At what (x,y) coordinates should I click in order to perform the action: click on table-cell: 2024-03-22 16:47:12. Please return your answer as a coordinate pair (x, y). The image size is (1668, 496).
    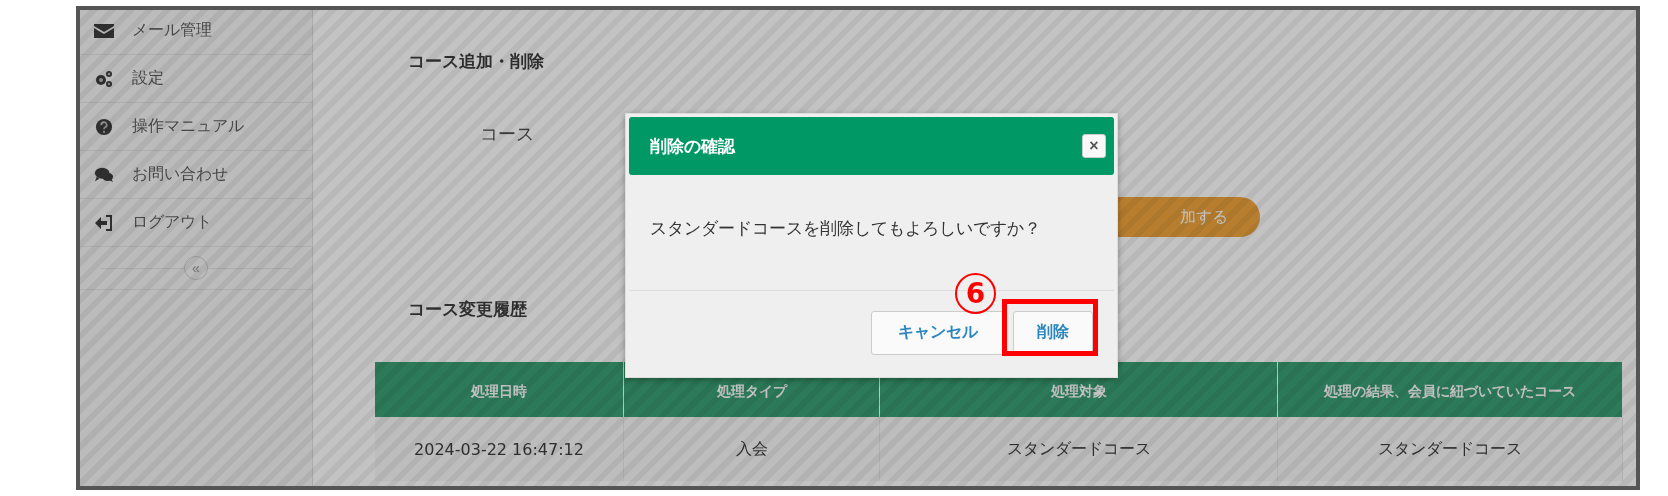
    Looking at the image, I should click on (499, 449).